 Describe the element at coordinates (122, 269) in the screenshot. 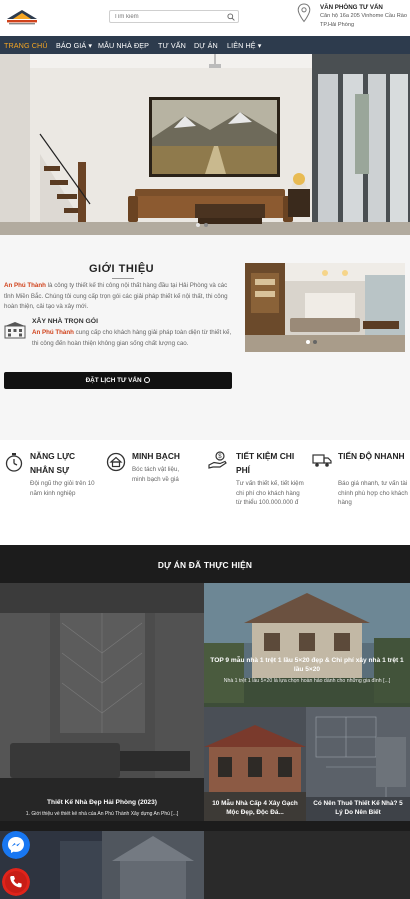

I see `intro-title: GIỚI THIỆU` at that location.